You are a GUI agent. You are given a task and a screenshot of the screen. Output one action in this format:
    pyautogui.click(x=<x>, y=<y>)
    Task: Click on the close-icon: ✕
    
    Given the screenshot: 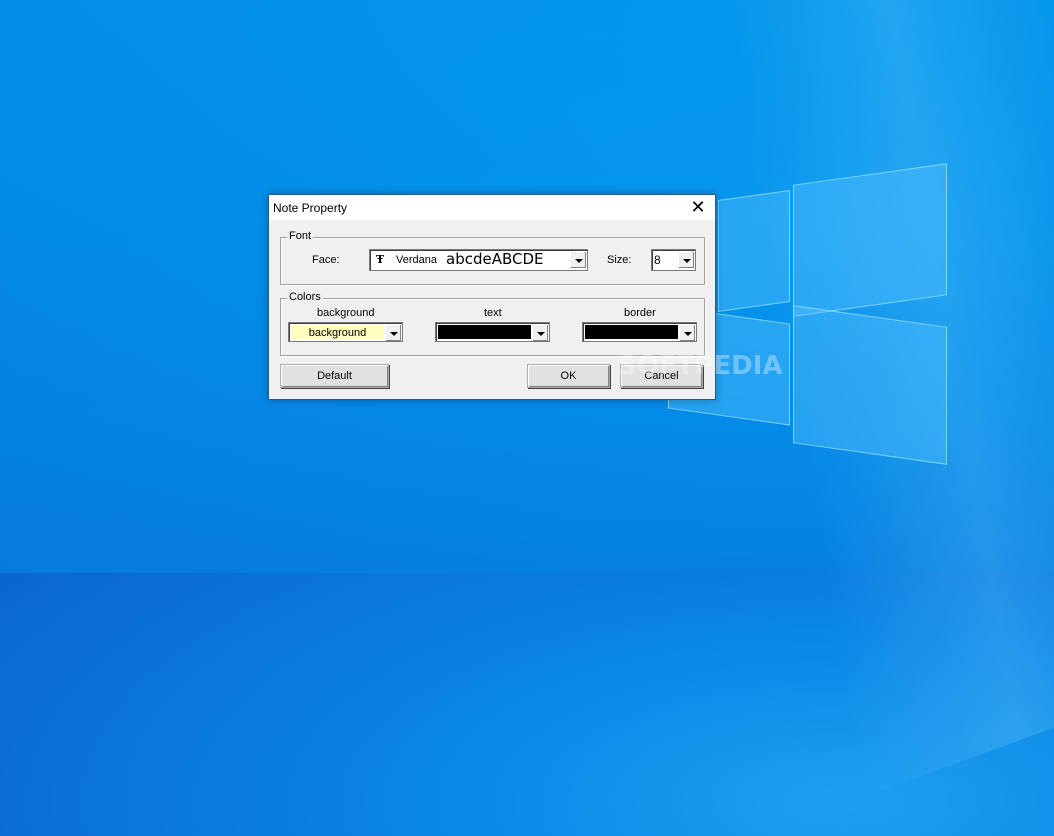 What is the action you would take?
    pyautogui.click(x=698, y=207)
    